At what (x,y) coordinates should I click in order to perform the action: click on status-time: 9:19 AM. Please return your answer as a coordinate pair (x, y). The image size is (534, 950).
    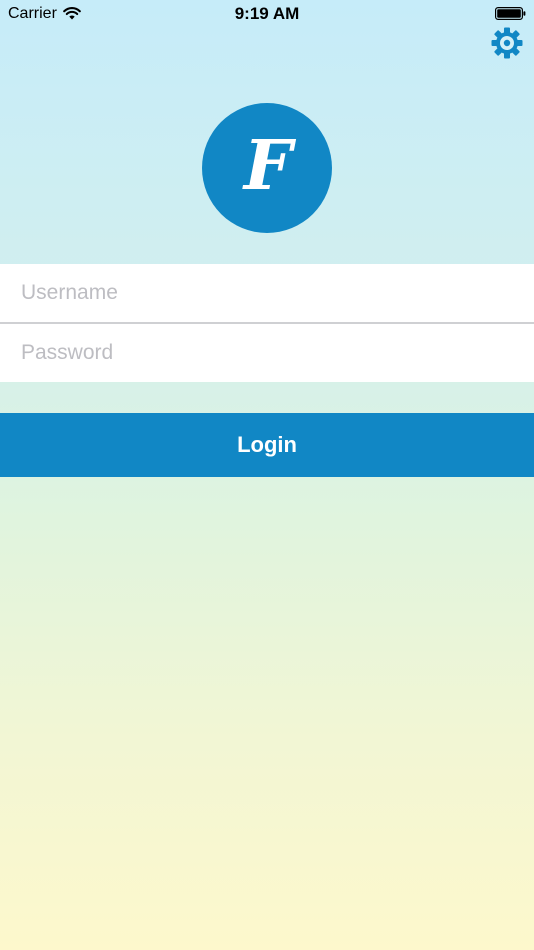
    Looking at the image, I should click on (267, 13).